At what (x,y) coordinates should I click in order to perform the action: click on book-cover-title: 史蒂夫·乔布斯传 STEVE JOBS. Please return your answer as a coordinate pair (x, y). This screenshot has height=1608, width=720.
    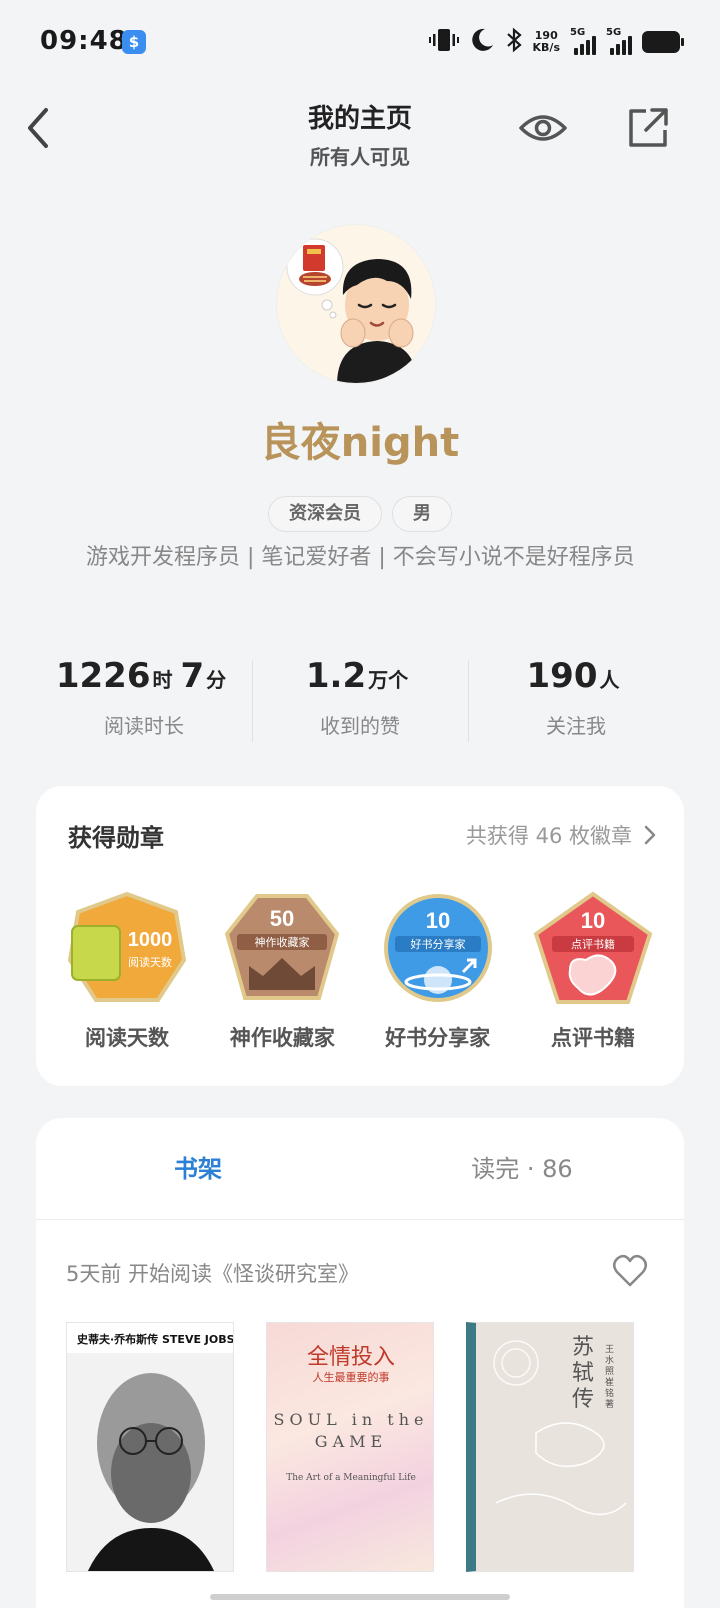
    Looking at the image, I should click on (155, 1339).